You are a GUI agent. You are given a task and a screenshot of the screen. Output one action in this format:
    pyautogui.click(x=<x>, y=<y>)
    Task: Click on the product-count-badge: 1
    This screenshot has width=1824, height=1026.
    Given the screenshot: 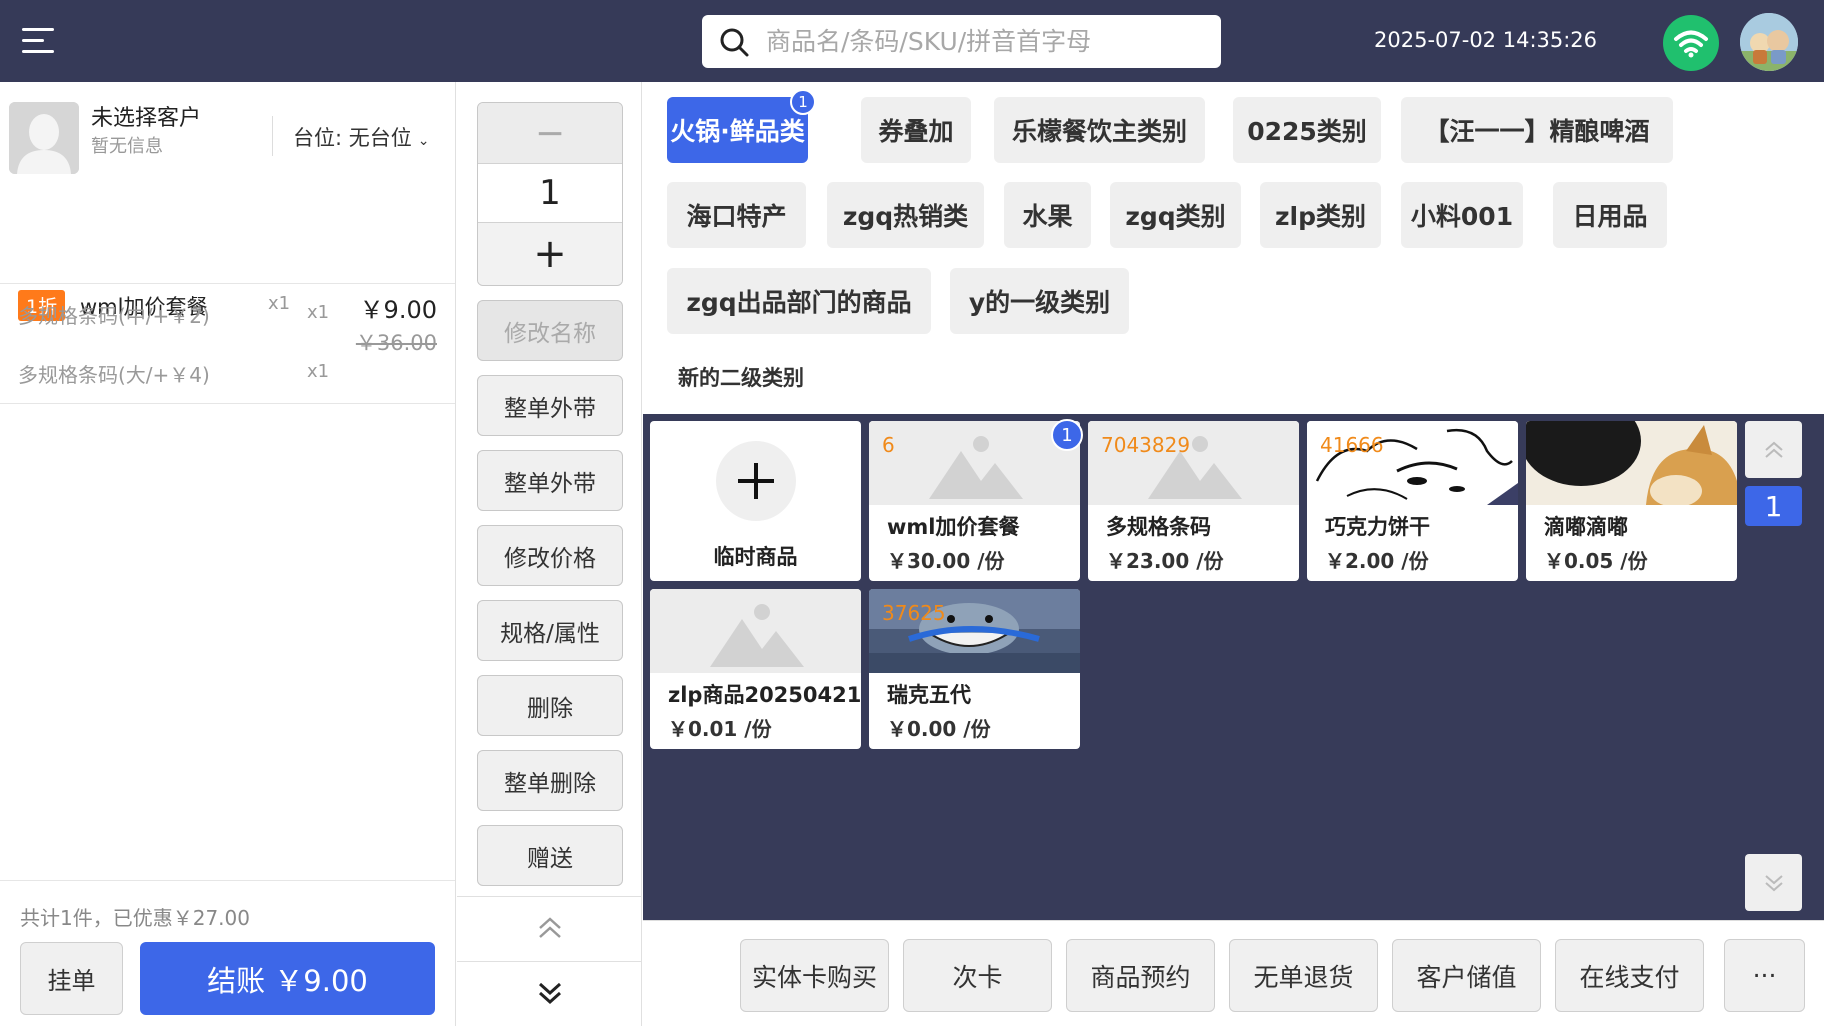 What is the action you would take?
    pyautogui.click(x=1067, y=435)
    